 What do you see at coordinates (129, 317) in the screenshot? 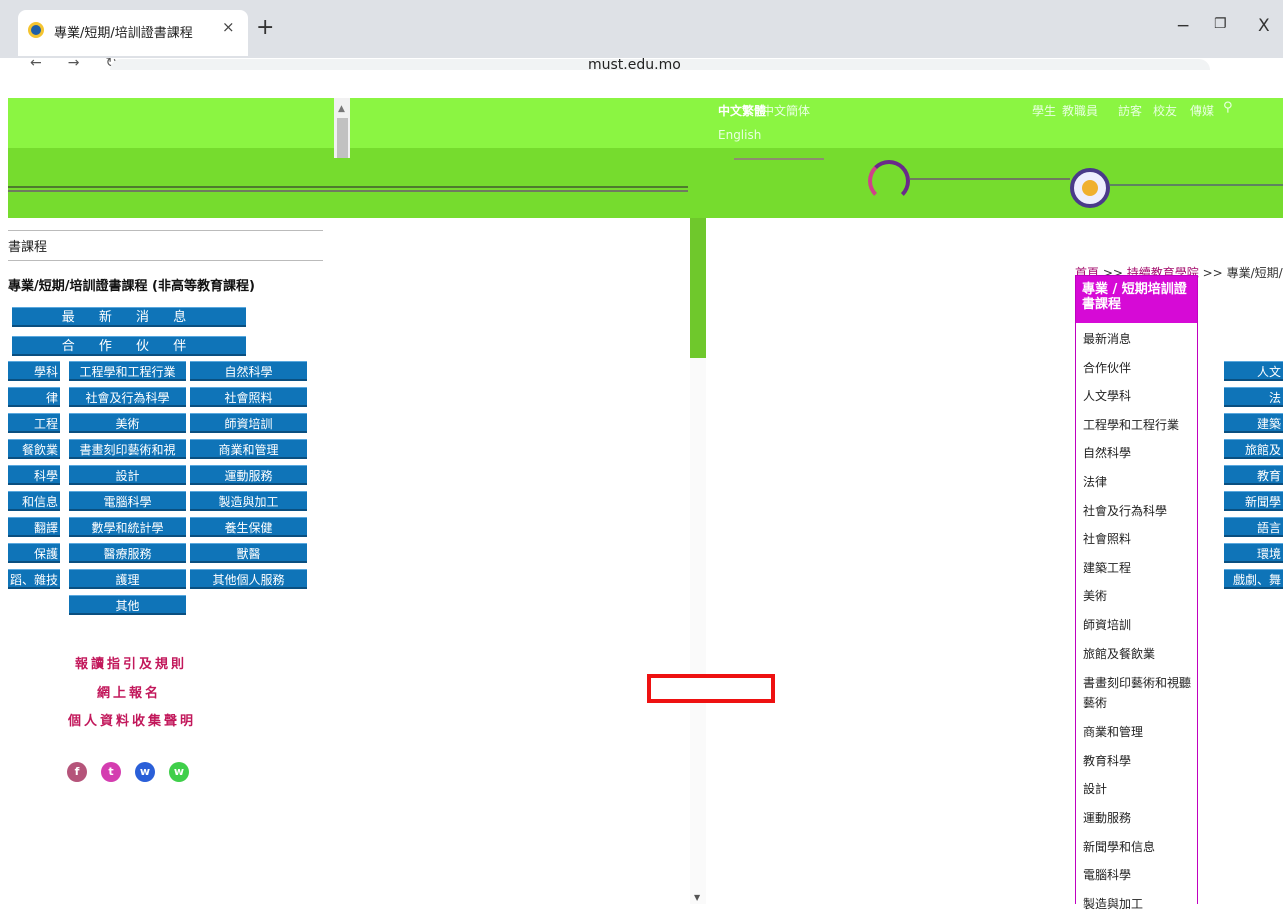
I see `latest-news-button: 最 新 消 息` at bounding box center [129, 317].